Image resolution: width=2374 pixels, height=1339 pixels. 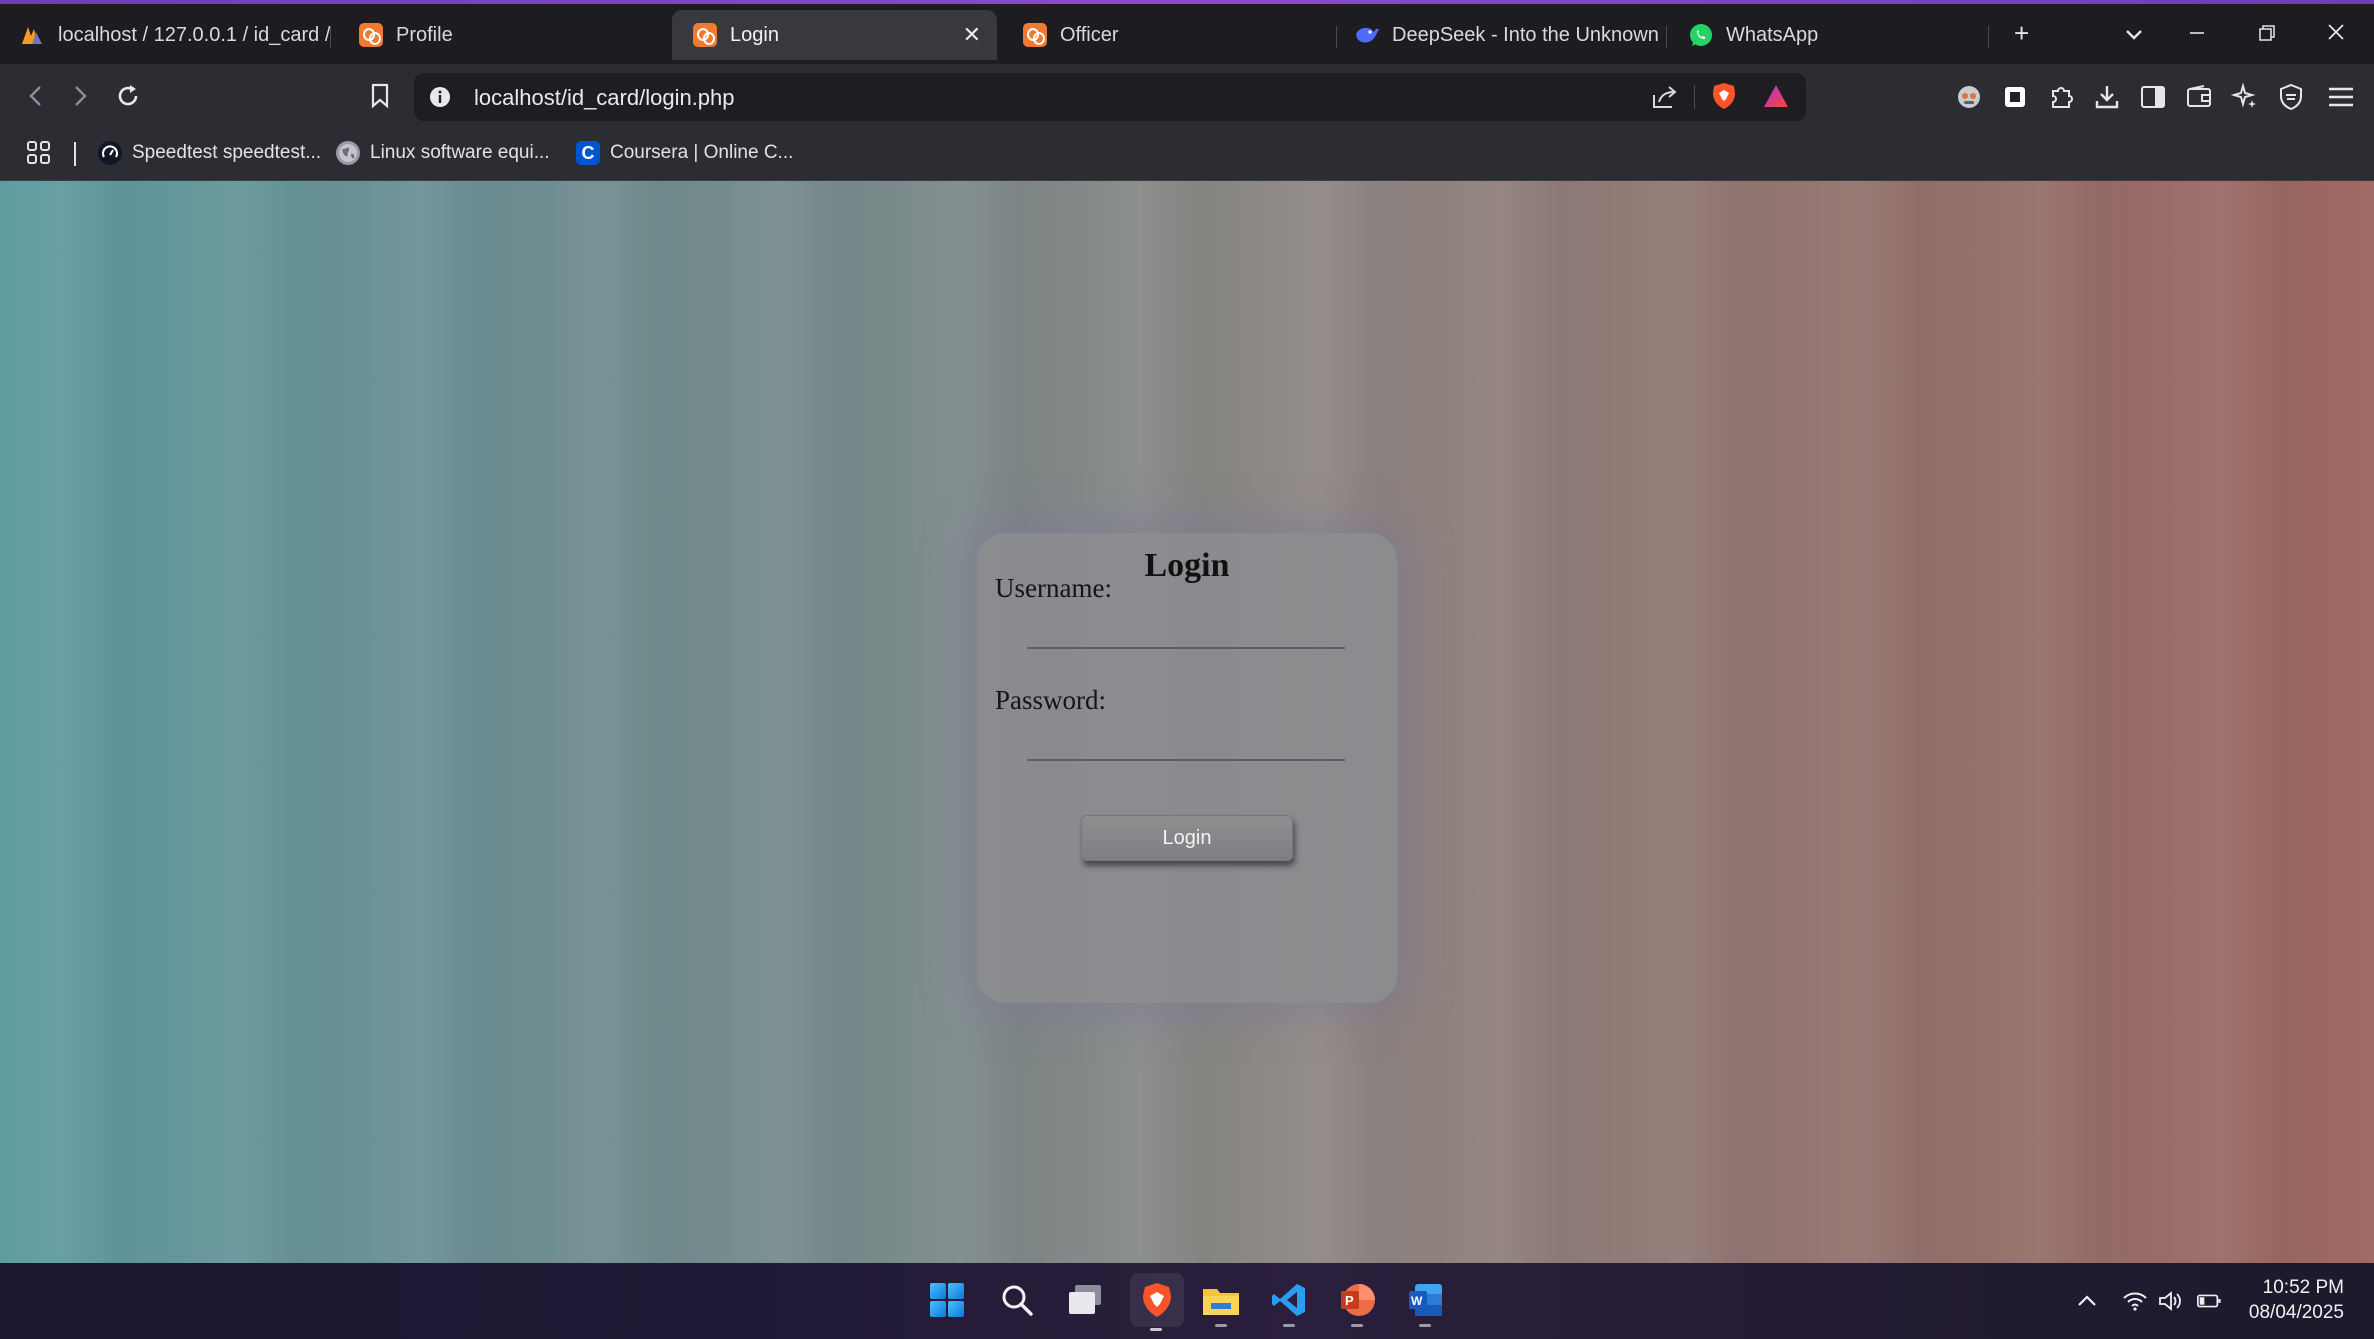 I want to click on whatsapp-icon, so click(x=1701, y=35).